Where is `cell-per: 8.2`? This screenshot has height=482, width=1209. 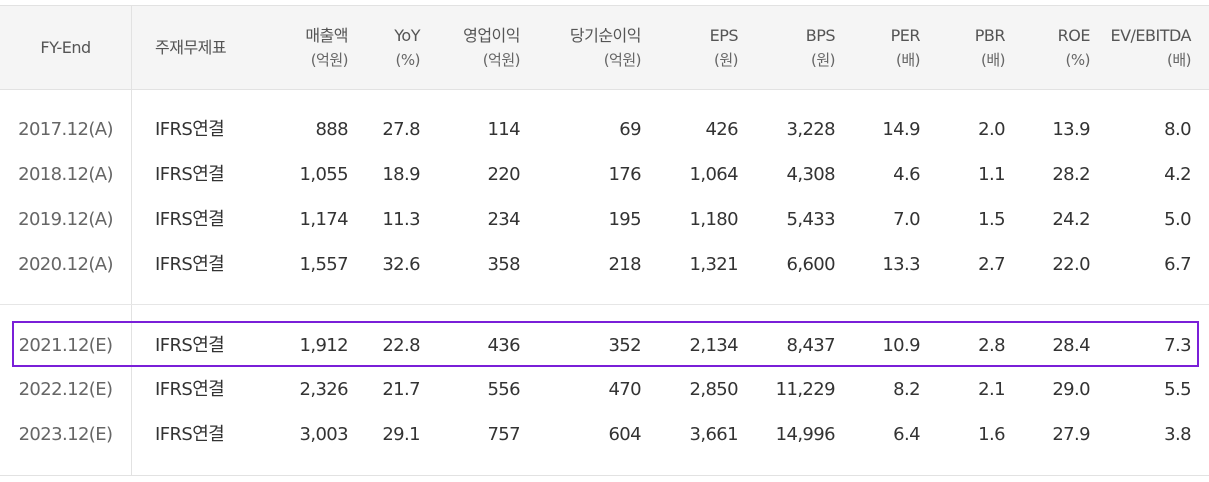
cell-per: 8.2 is located at coordinates (906, 389).